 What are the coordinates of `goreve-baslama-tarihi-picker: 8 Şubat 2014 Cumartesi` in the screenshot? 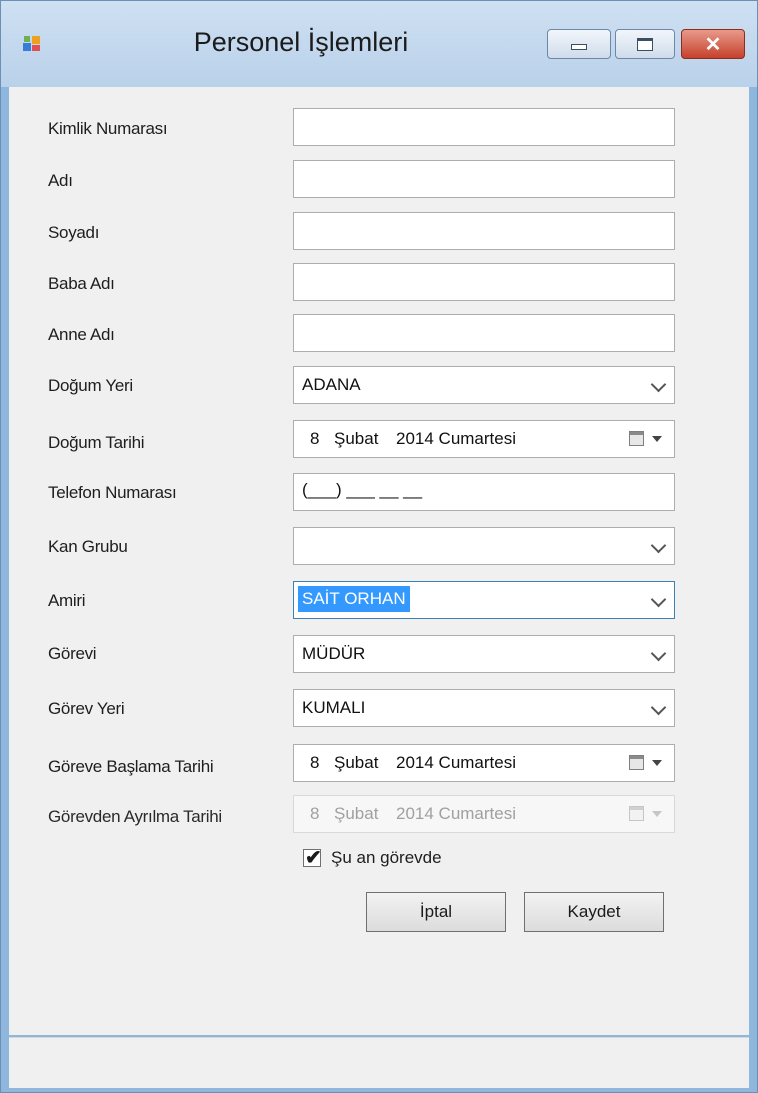 It's located at (484, 763).